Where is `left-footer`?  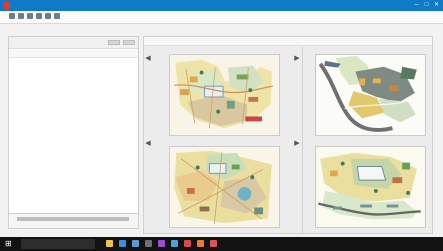 left-footer is located at coordinates (73, 221).